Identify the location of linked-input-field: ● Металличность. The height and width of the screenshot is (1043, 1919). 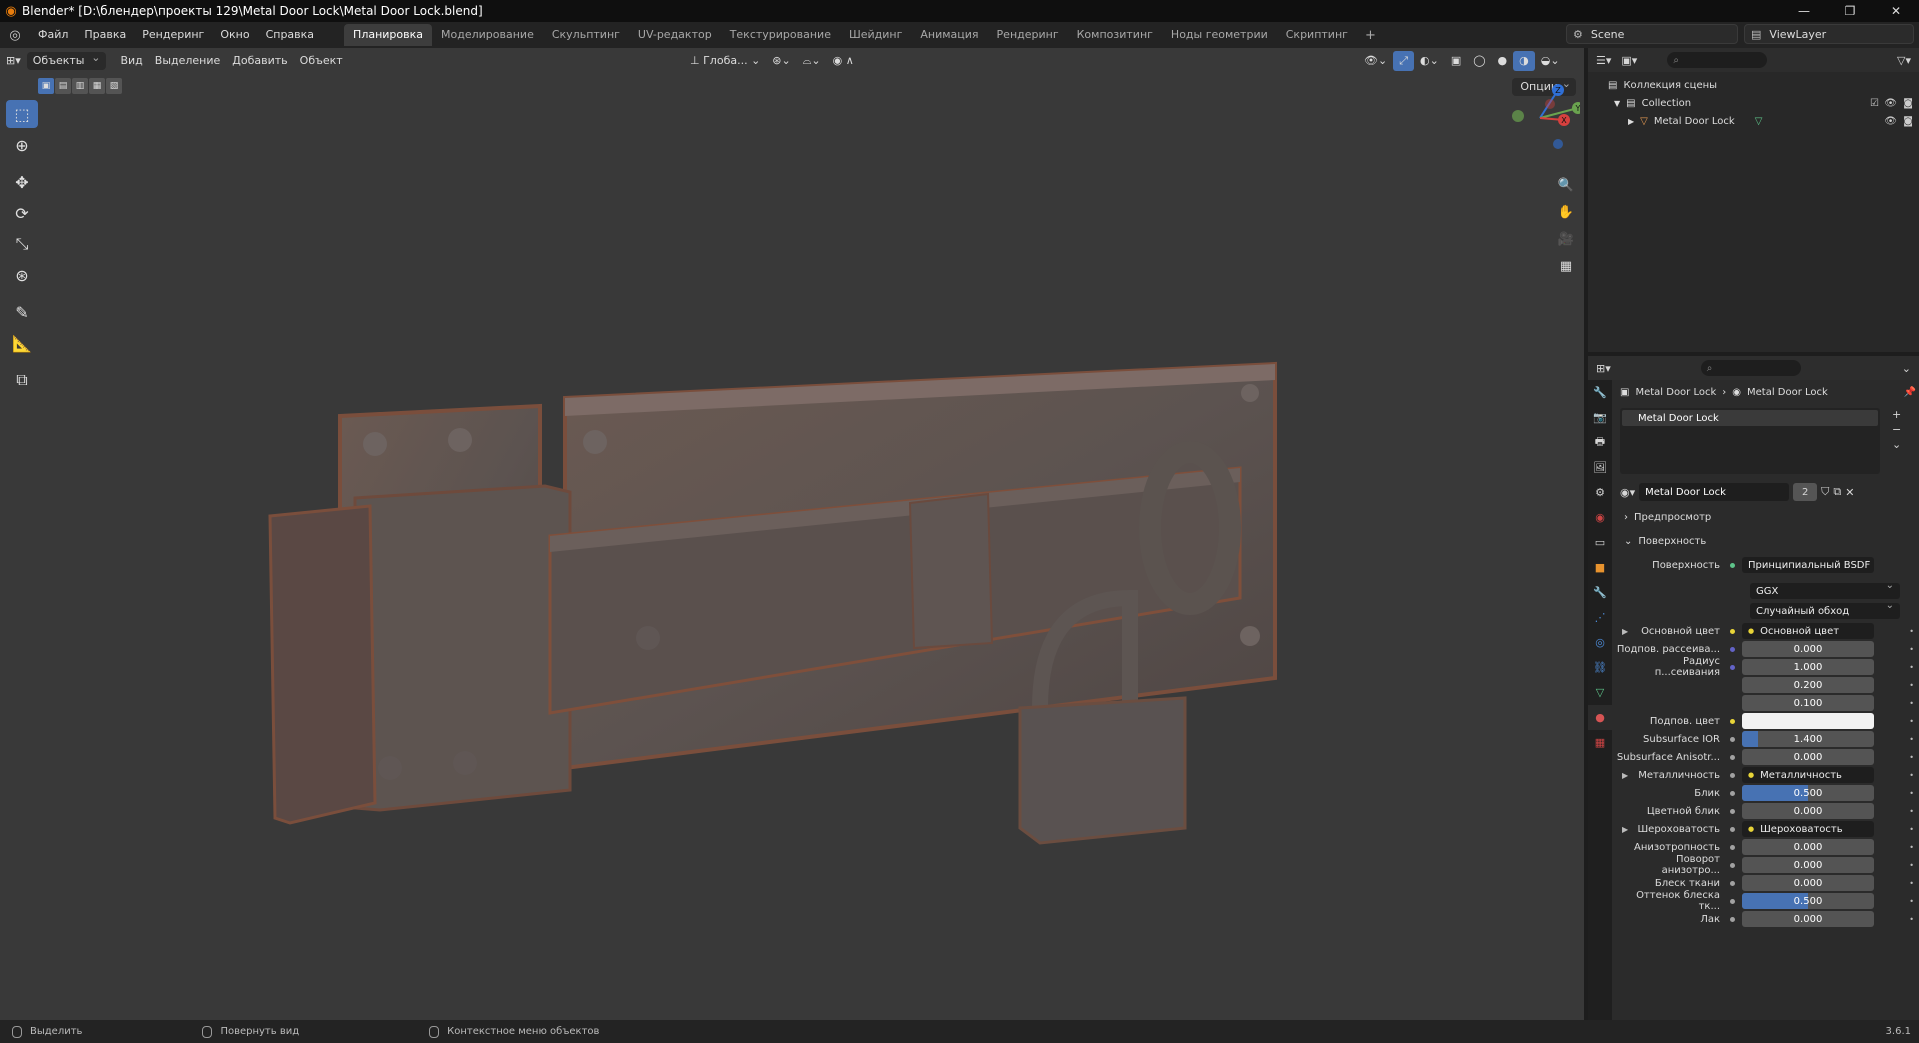
(1808, 775).